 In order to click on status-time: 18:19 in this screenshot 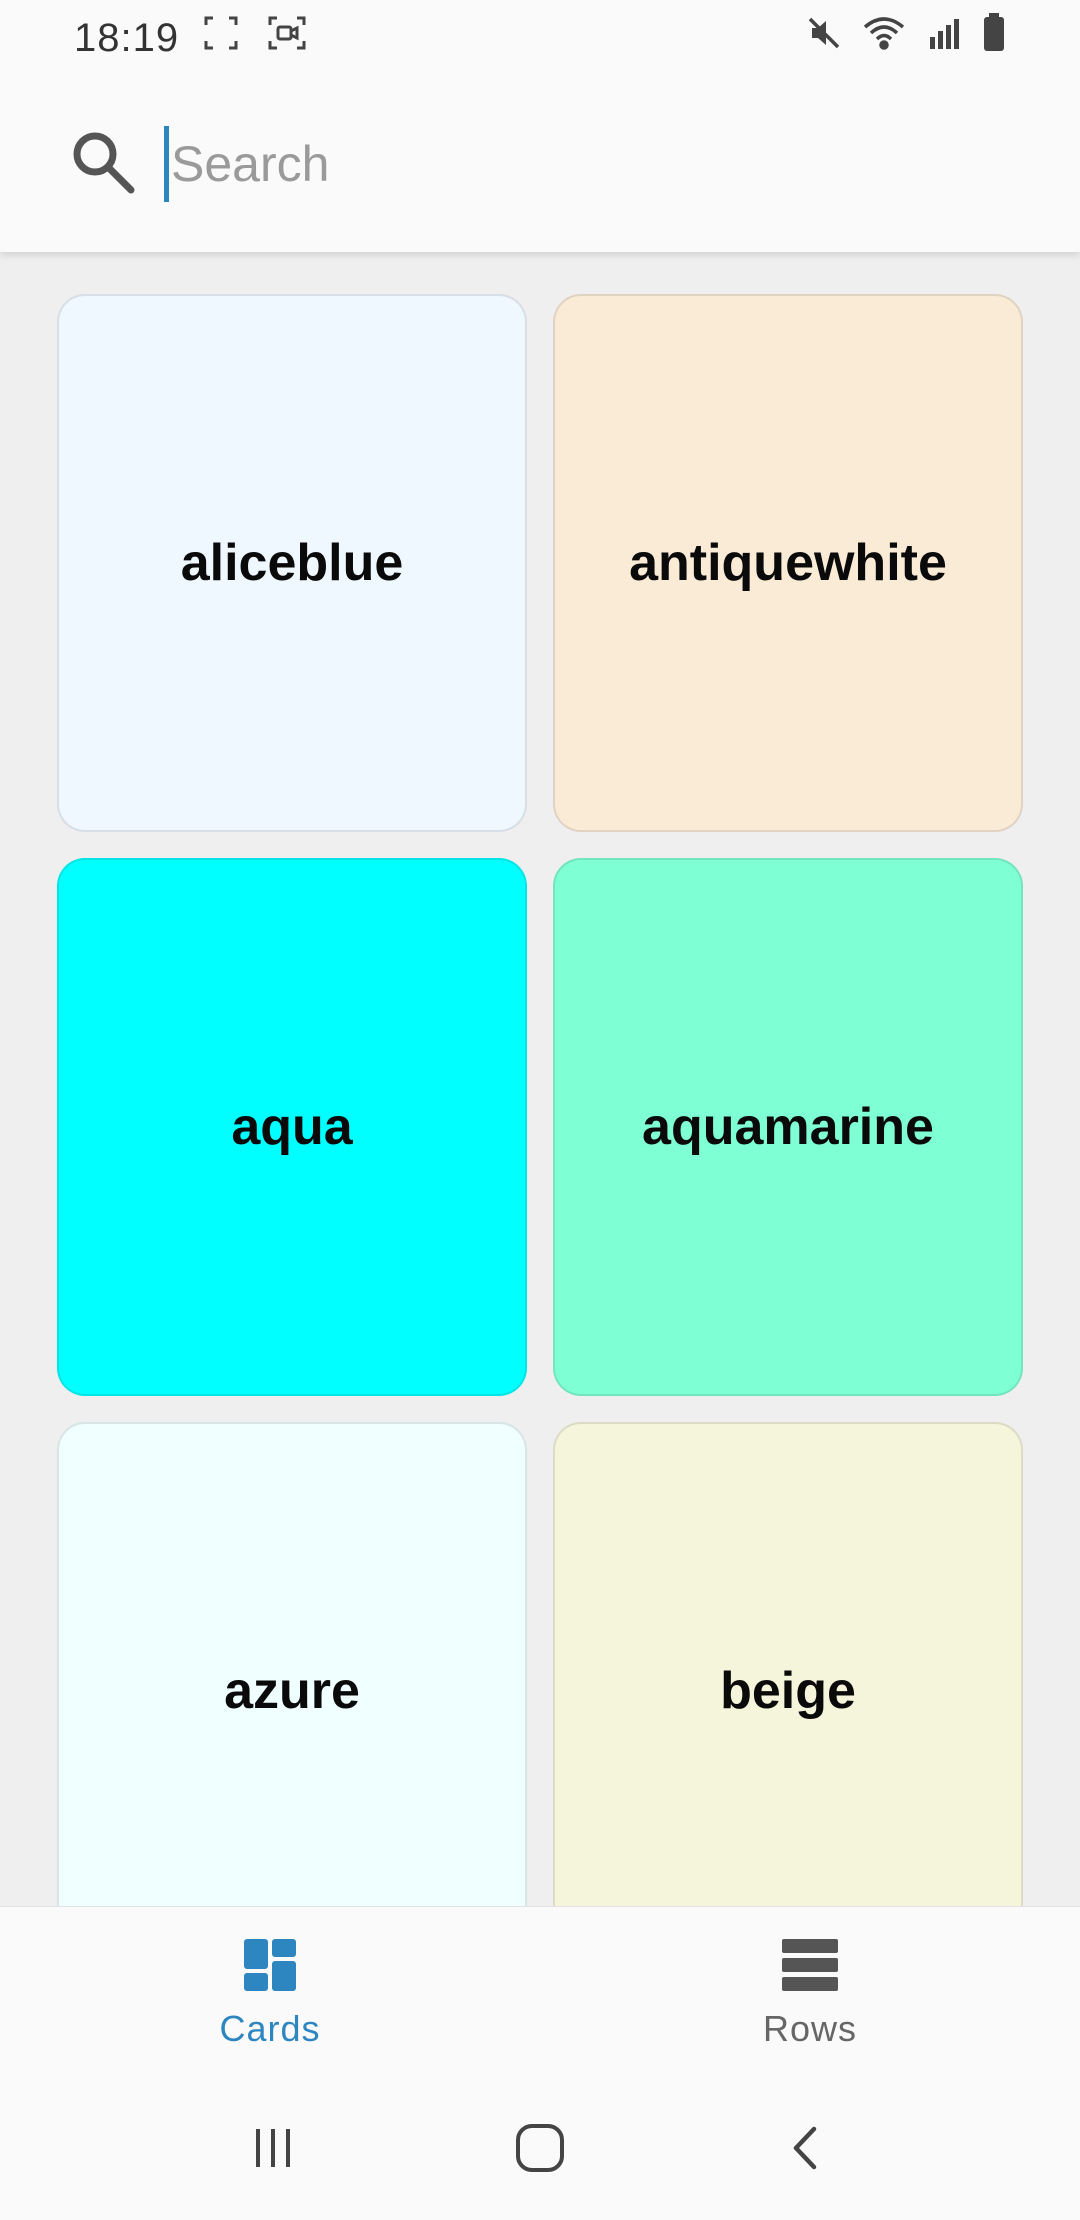, I will do `click(127, 37)`.